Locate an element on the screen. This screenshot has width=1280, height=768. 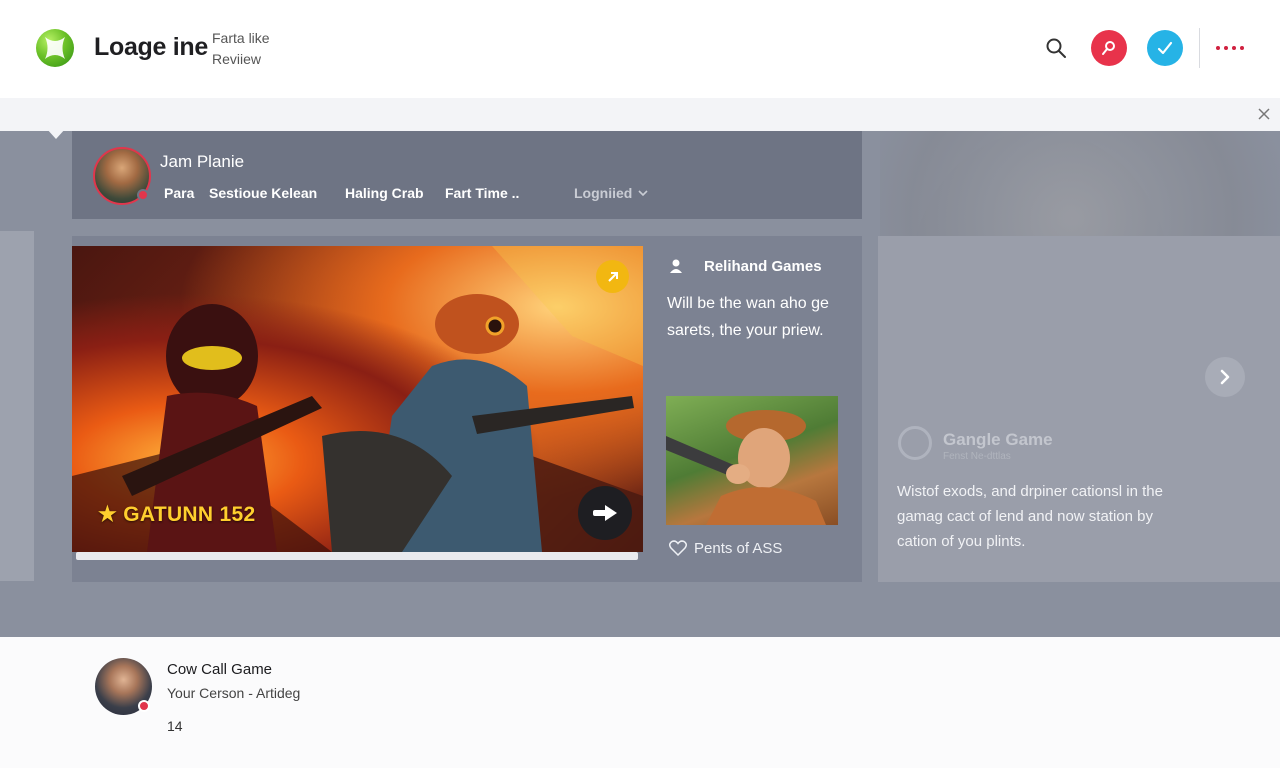
key-icon is located at coordinates (1108, 48).